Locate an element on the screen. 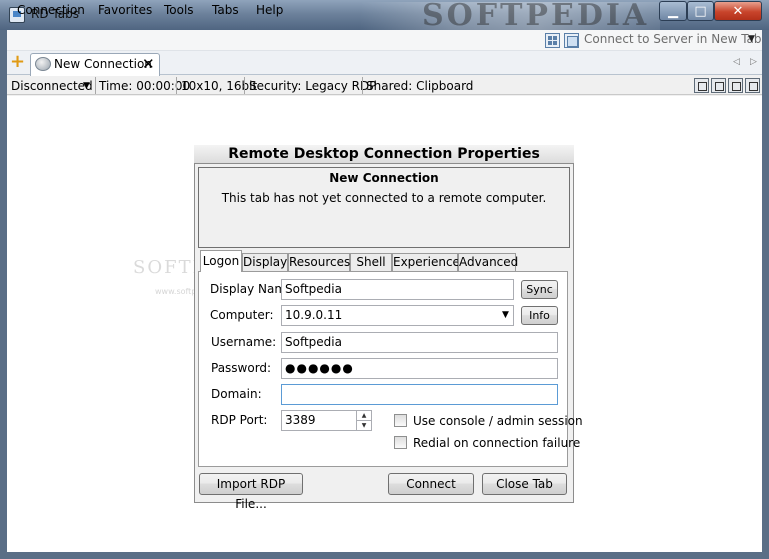 The image size is (769, 559). resolution-info: 10x10, 16bit is located at coordinates (219, 86).